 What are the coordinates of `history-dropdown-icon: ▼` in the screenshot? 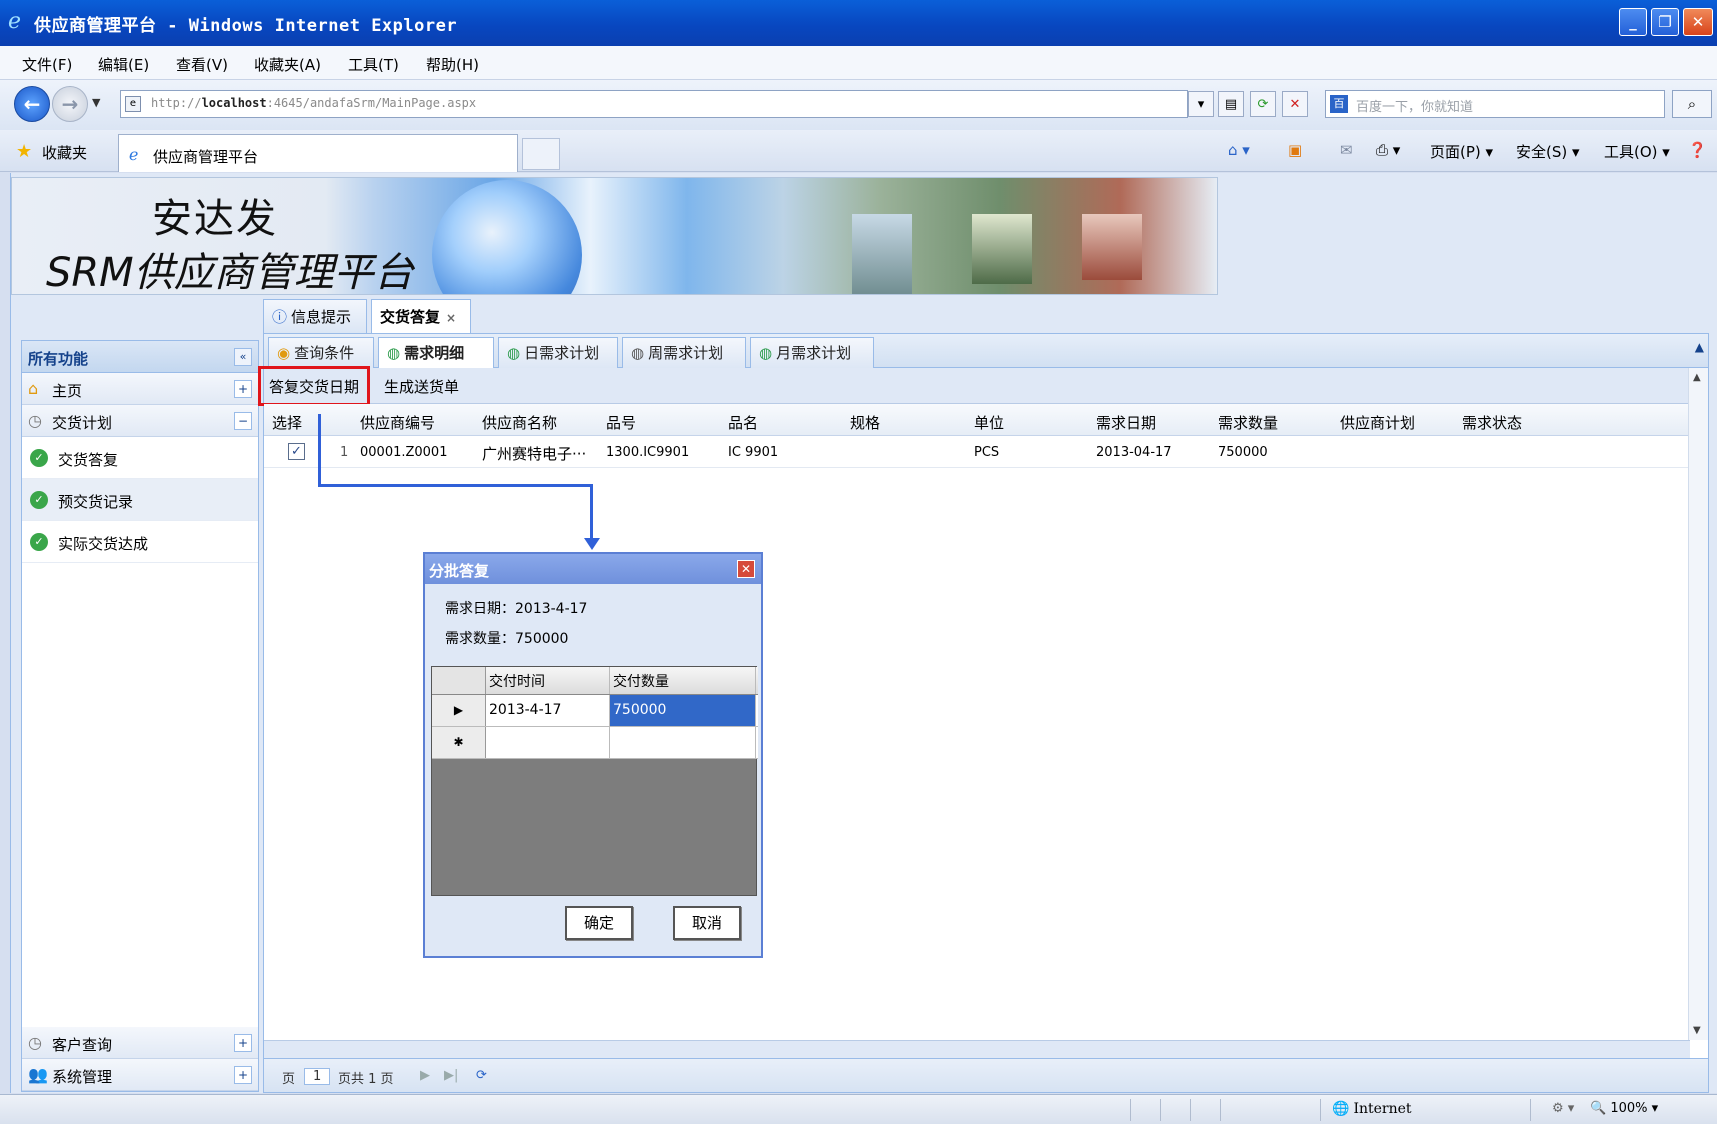 It's located at (96, 102).